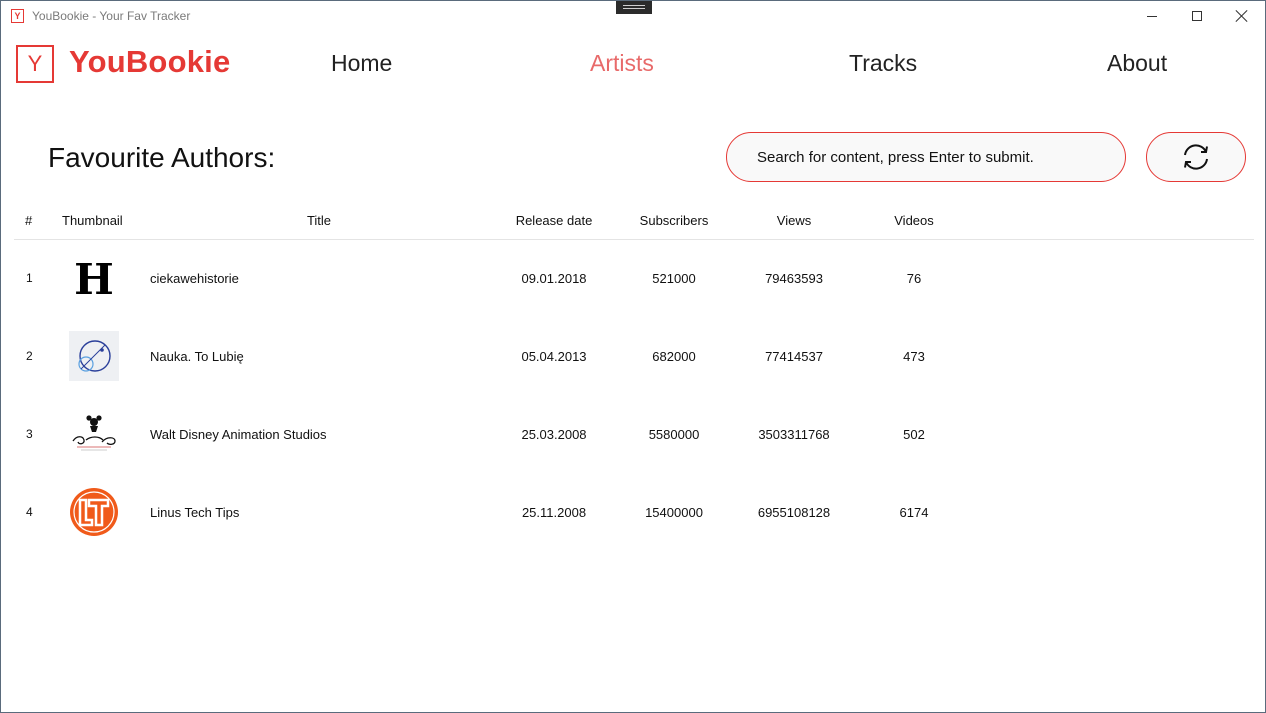 This screenshot has height=713, width=1266. Describe the element at coordinates (794, 278) in the screenshot. I see `row-views: 79463593` at that location.